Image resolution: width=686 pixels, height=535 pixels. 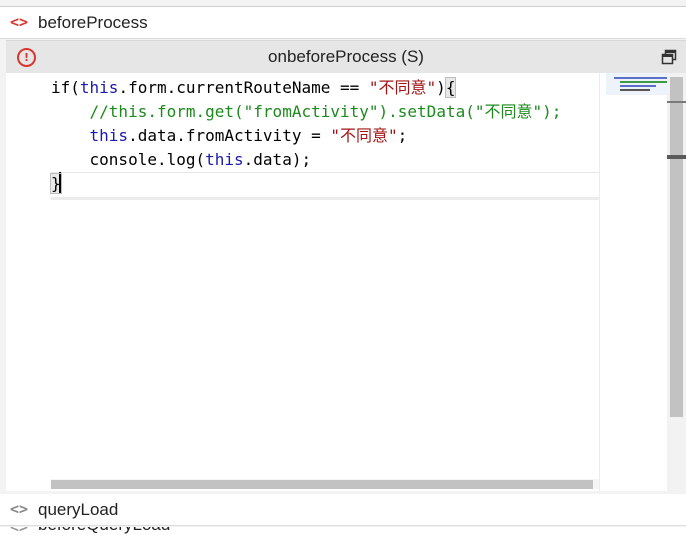 What do you see at coordinates (450, 87) in the screenshot?
I see `code-token: {` at bounding box center [450, 87].